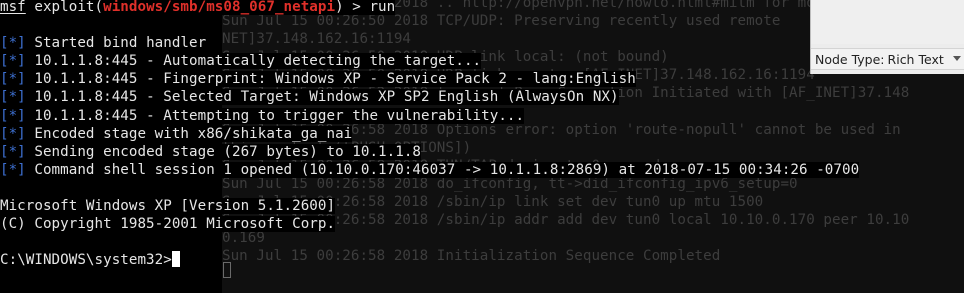 Image resolution: width=964 pixels, height=293 pixels. Describe the element at coordinates (219, 7) in the screenshot. I see `exploit-module-name: windows/smb/ms08_067_netapi` at that location.